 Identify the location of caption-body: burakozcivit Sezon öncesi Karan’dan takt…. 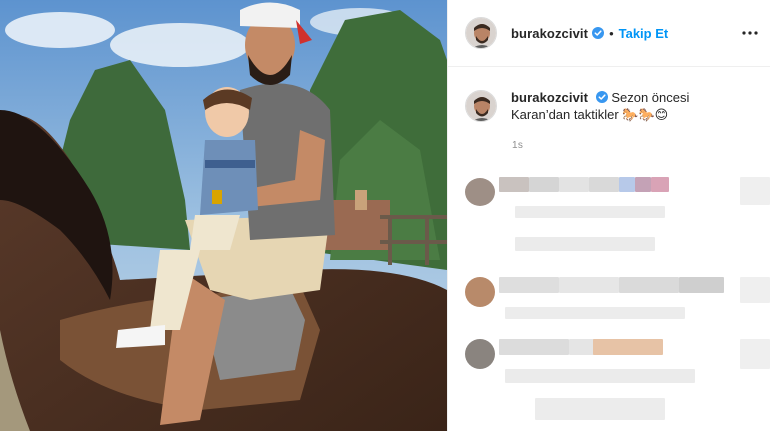
(631, 106).